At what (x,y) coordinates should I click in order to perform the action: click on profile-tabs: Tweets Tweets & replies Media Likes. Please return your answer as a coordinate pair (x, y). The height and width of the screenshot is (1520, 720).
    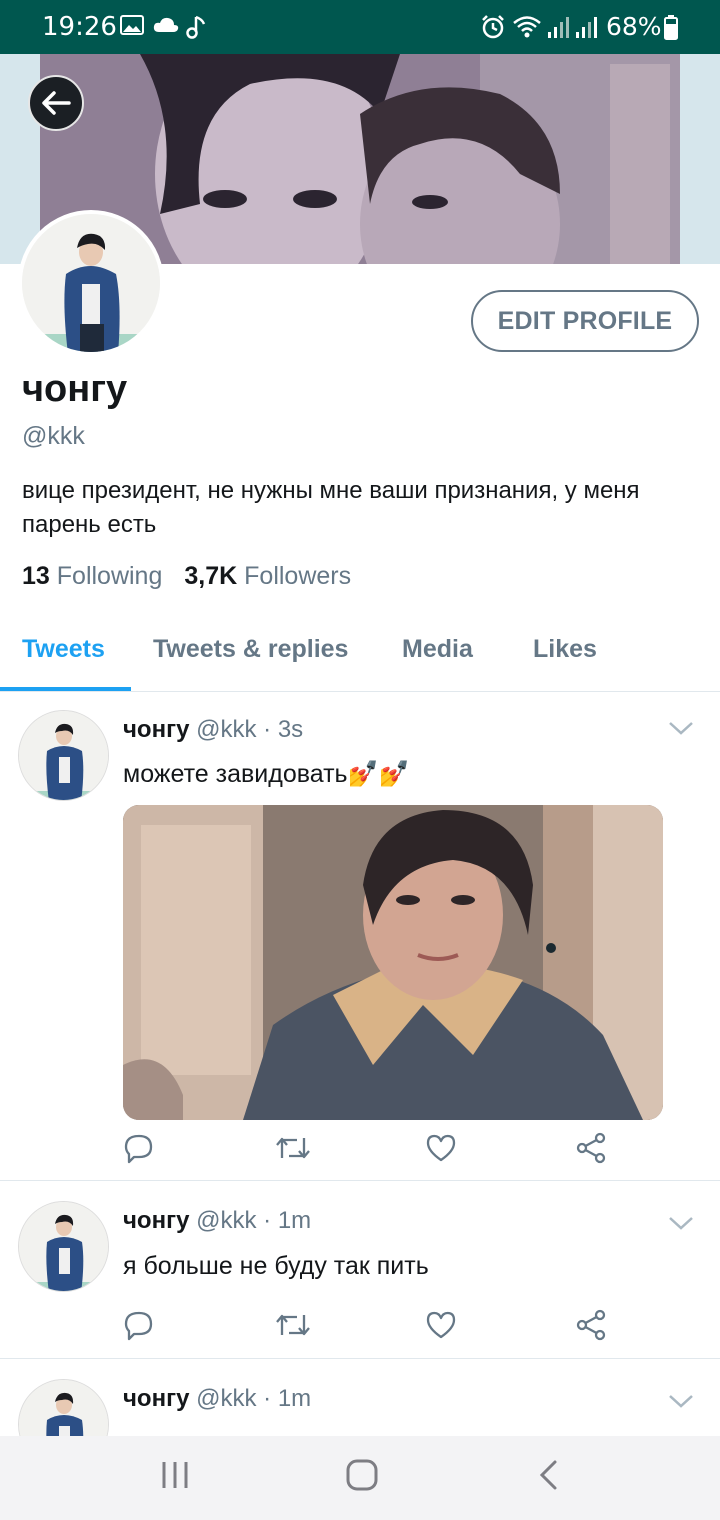
    Looking at the image, I should click on (360, 653).